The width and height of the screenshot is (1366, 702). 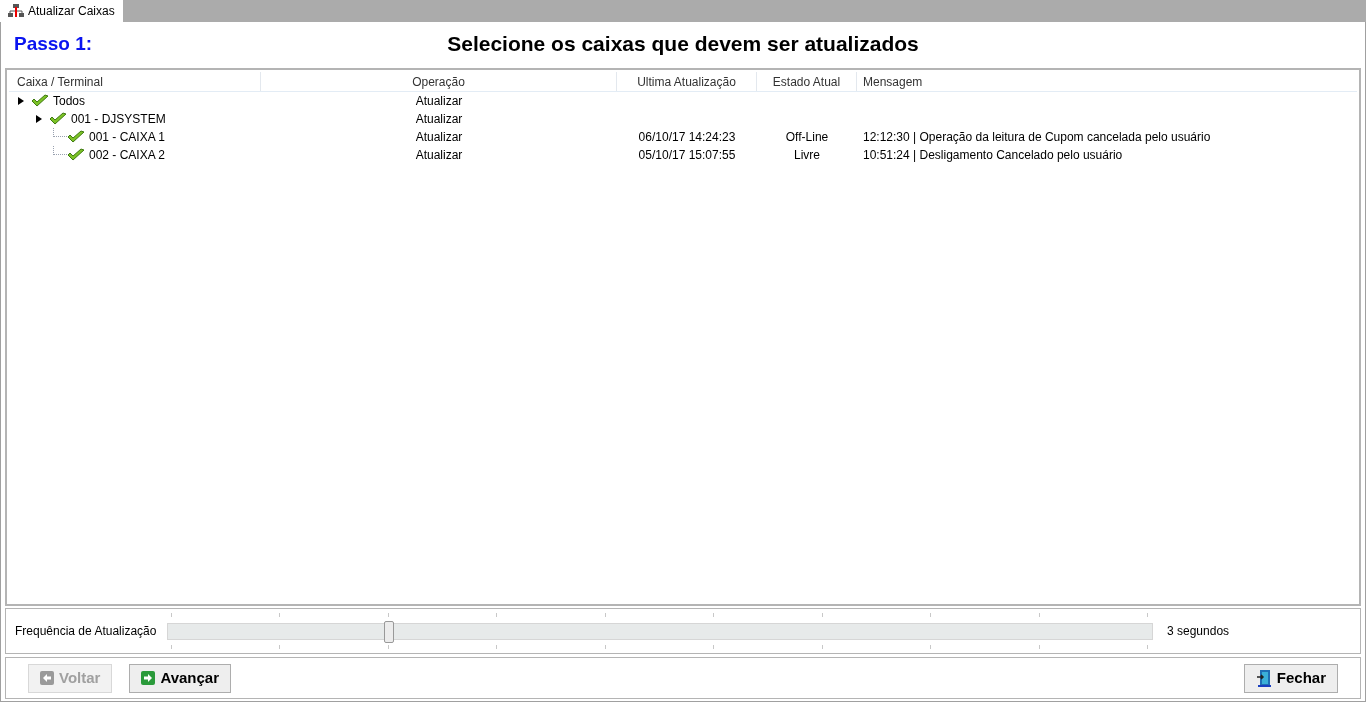 I want to click on left-arrow-icon, so click(x=47, y=678).